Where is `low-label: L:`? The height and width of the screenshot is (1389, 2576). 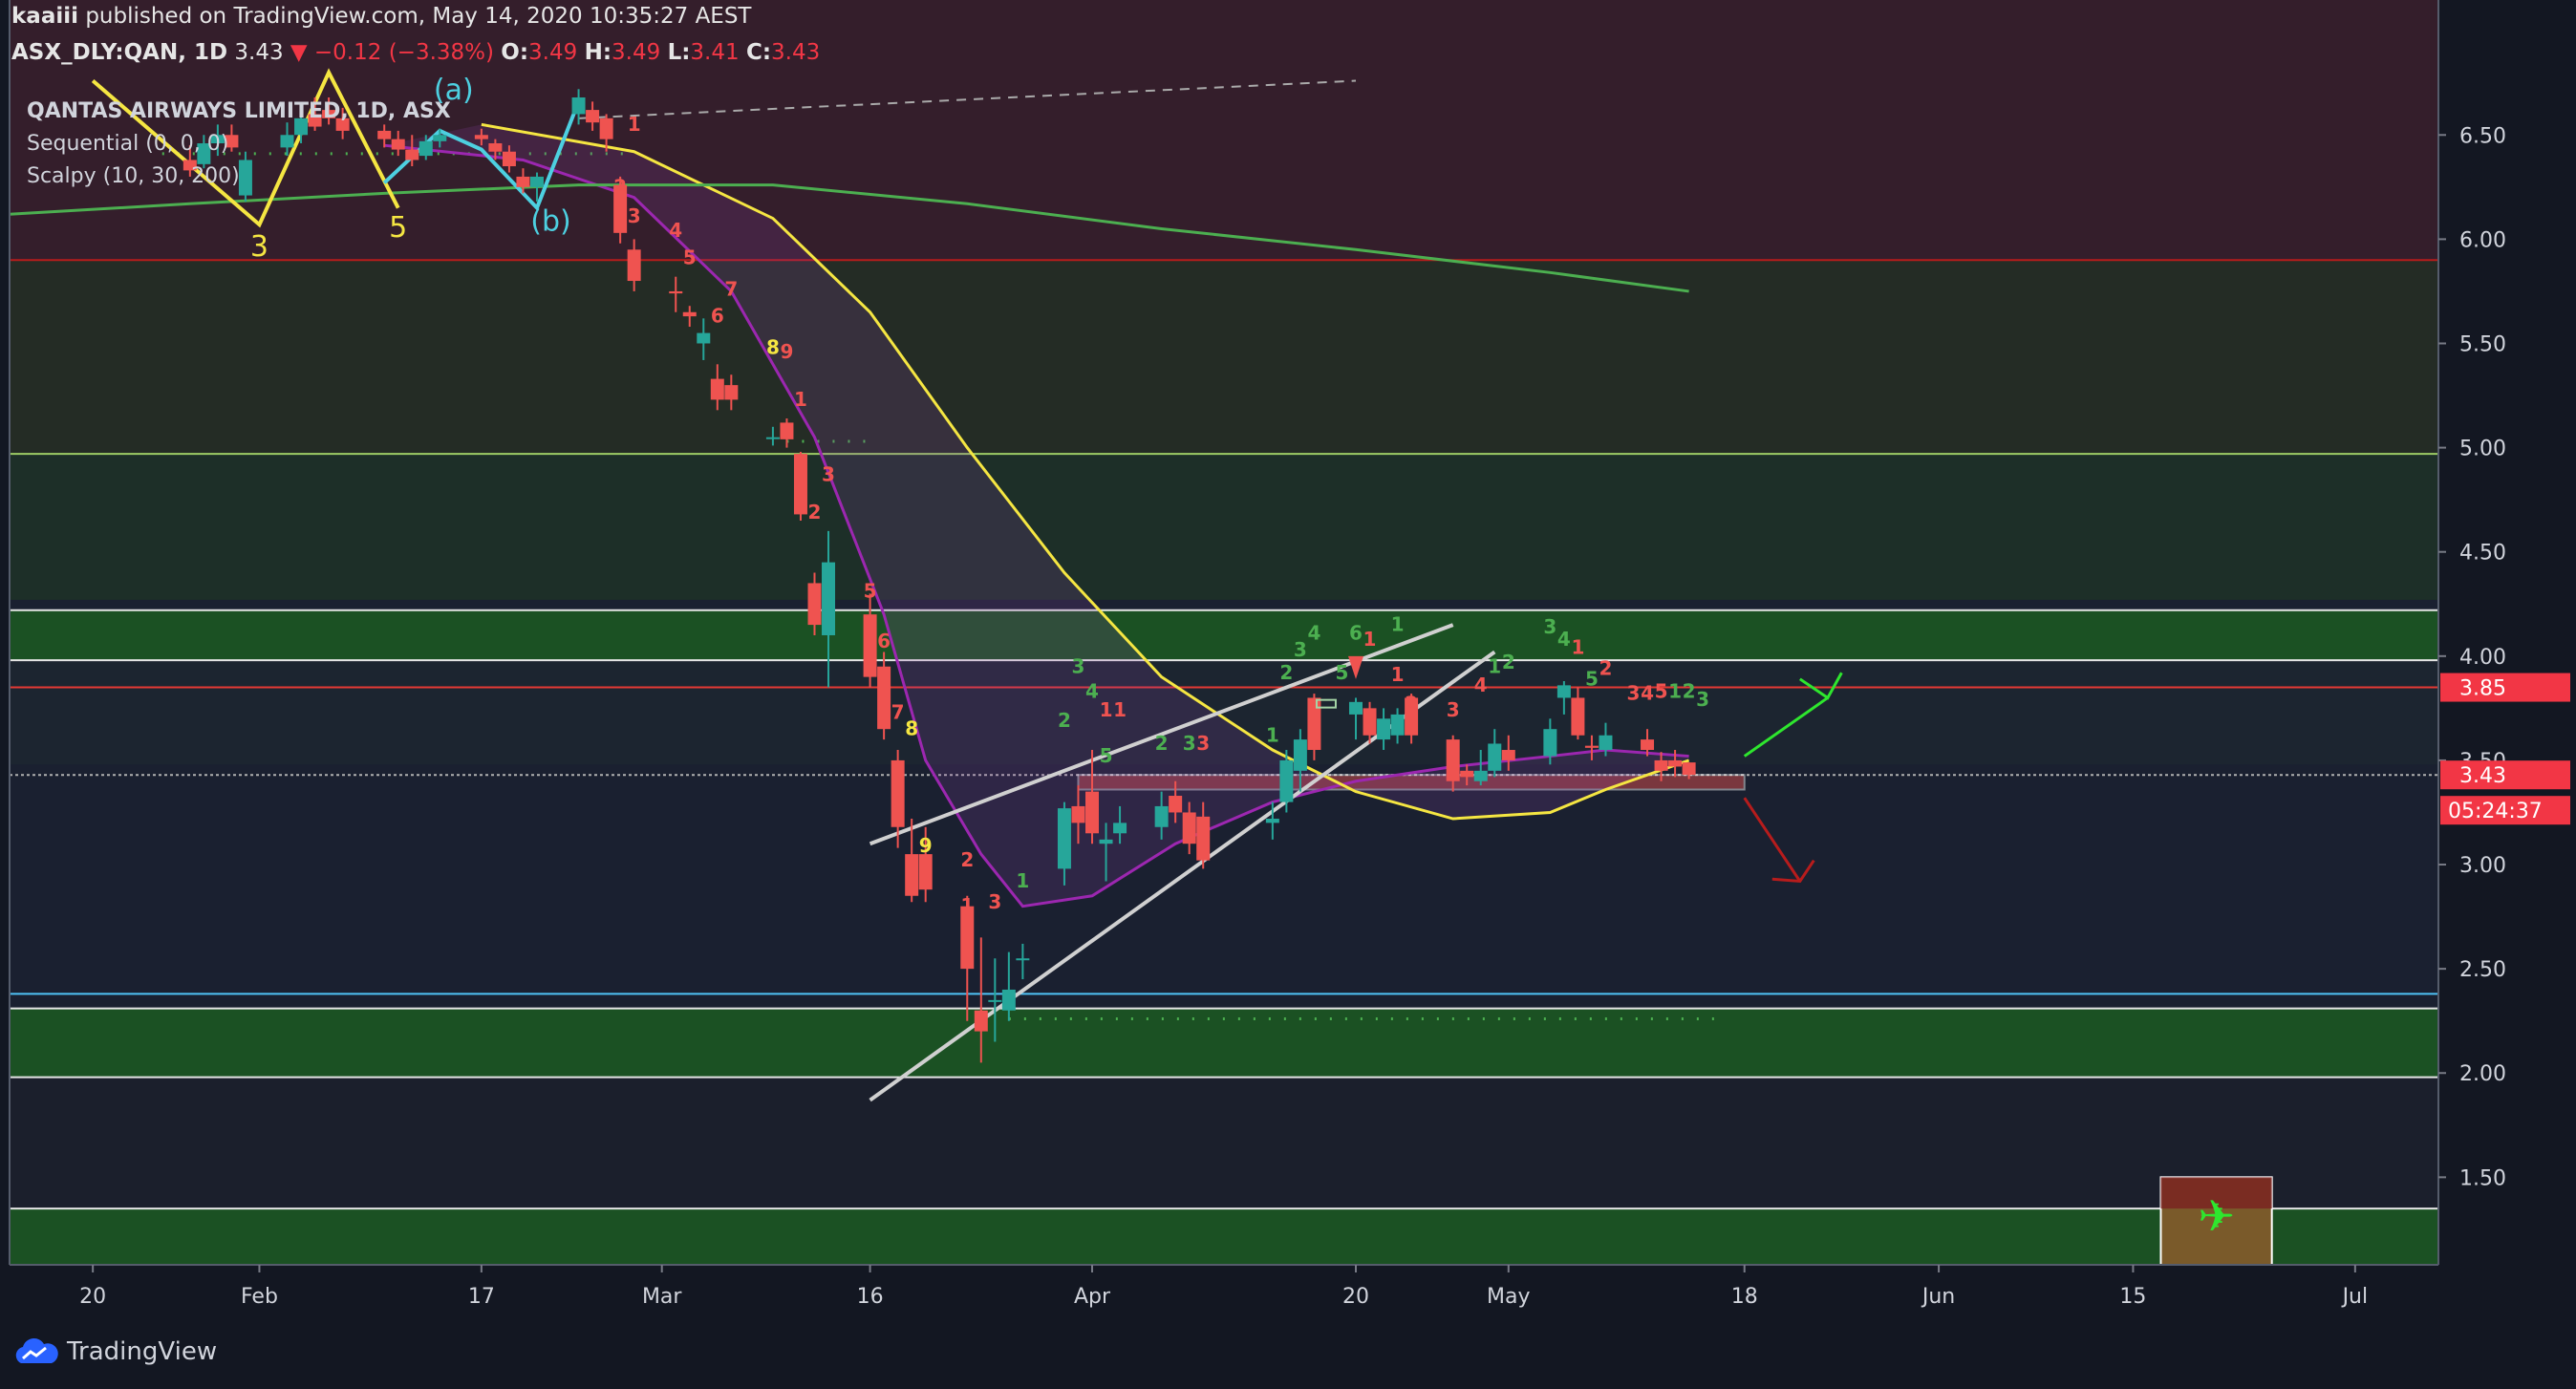
low-label: L: is located at coordinates (679, 52).